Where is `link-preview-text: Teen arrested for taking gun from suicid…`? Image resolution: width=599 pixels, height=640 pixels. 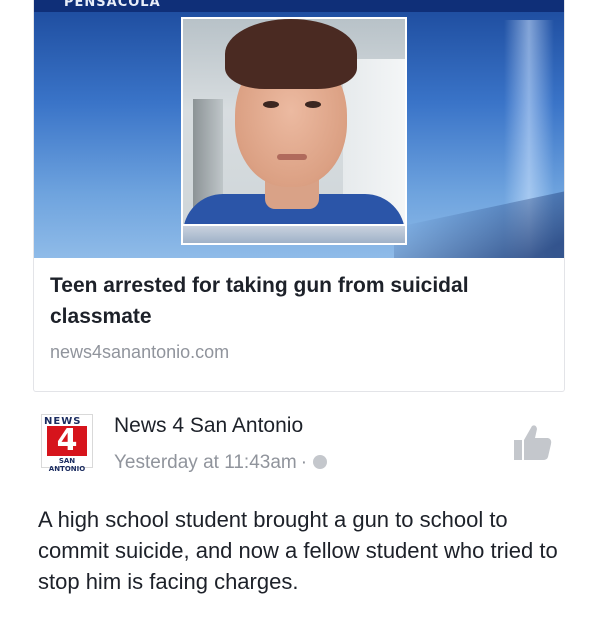
link-preview-text: Teen arrested for taking gun from suicid… is located at coordinates (299, 316).